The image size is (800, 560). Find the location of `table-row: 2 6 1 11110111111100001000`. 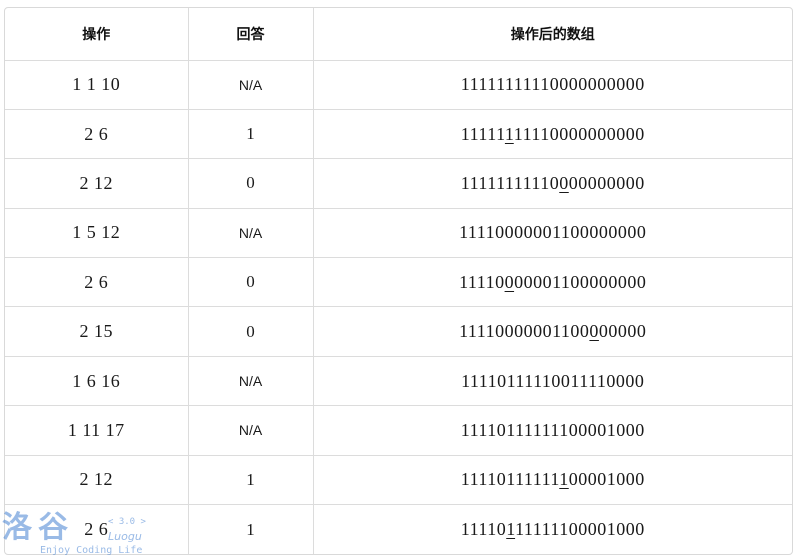

table-row: 2 6 1 11110111111100001000 is located at coordinates (398, 529).